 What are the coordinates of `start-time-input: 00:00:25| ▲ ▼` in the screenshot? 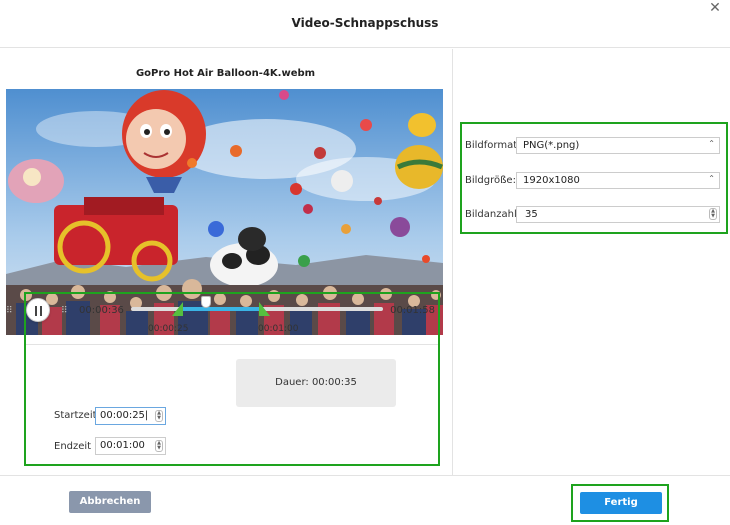 It's located at (130, 416).